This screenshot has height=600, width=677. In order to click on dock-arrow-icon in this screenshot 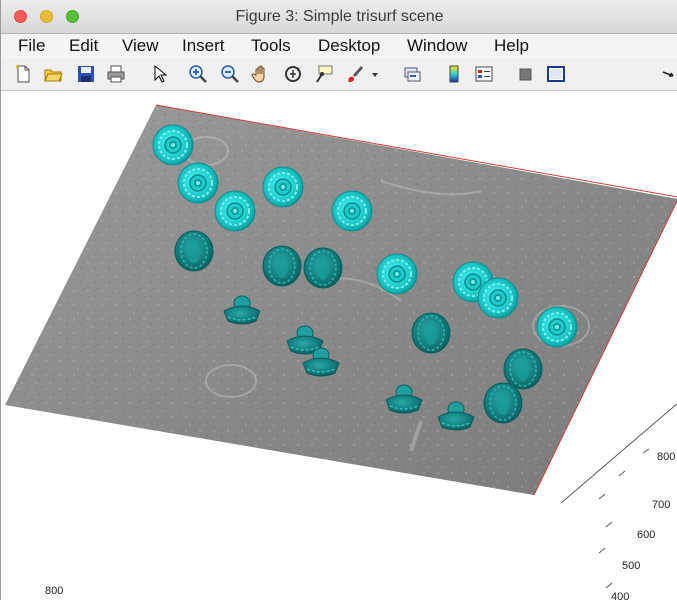, I will do `click(669, 74)`.